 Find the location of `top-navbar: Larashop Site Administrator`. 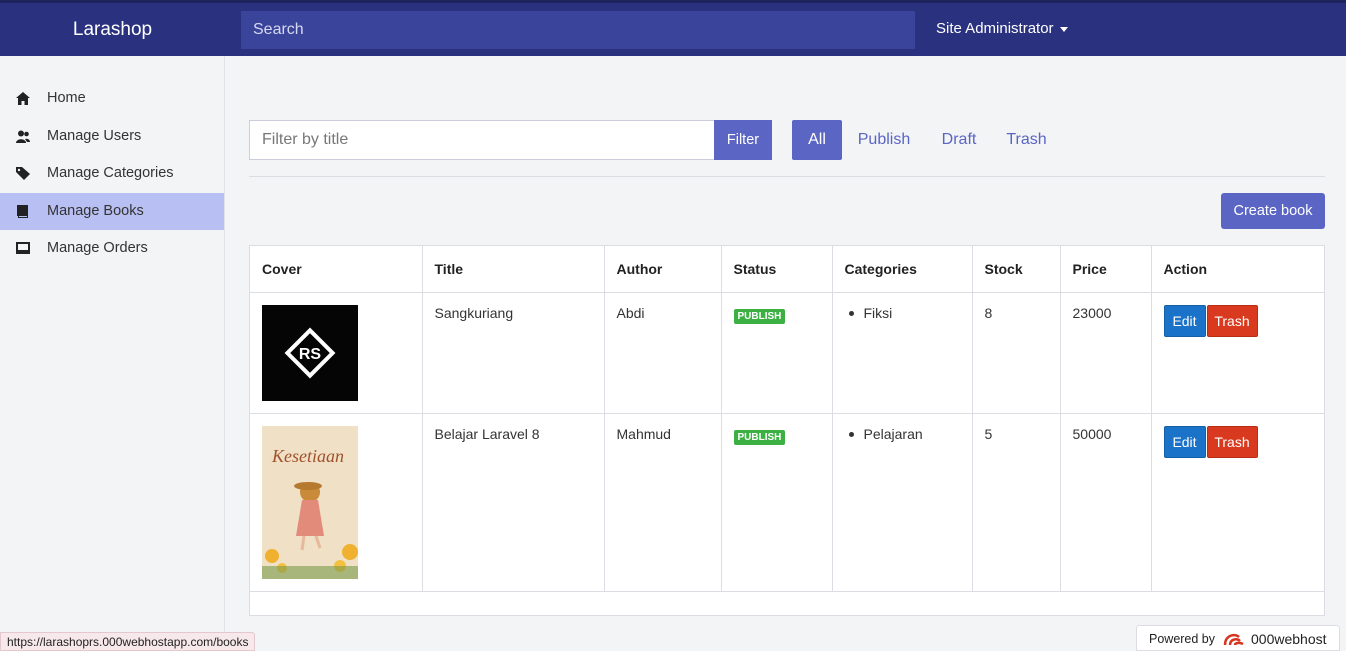

top-navbar: Larashop Site Administrator is located at coordinates (673, 28).